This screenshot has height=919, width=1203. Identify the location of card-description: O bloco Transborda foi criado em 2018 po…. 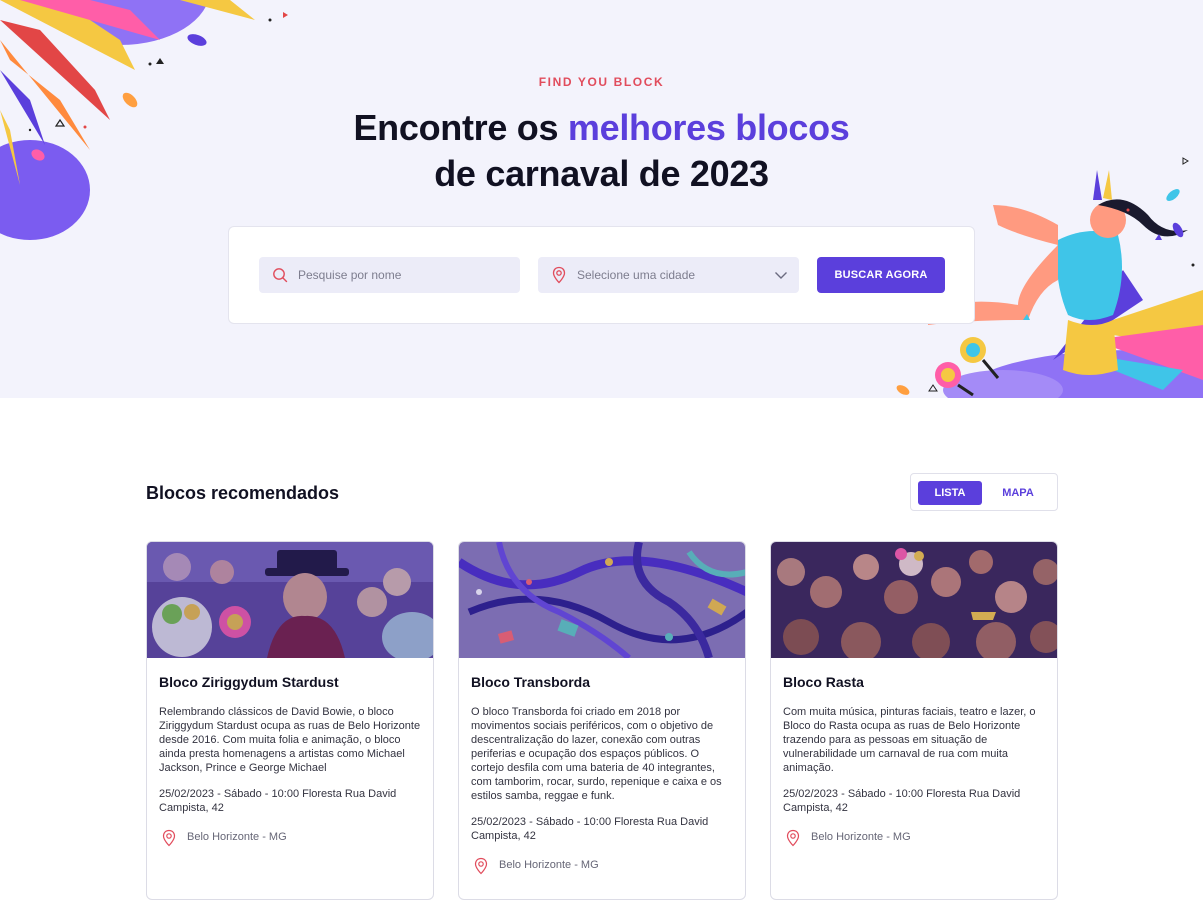
(596, 754).